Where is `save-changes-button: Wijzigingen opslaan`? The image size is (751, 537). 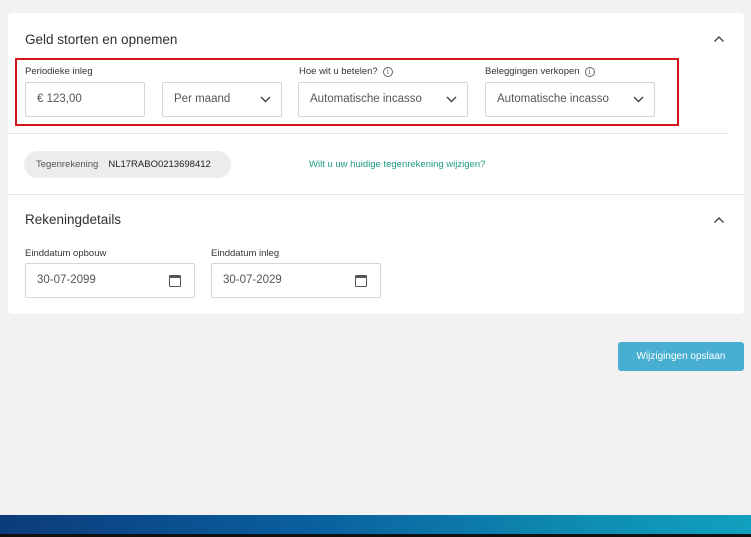
save-changes-button: Wijzigingen opslaan is located at coordinates (681, 356).